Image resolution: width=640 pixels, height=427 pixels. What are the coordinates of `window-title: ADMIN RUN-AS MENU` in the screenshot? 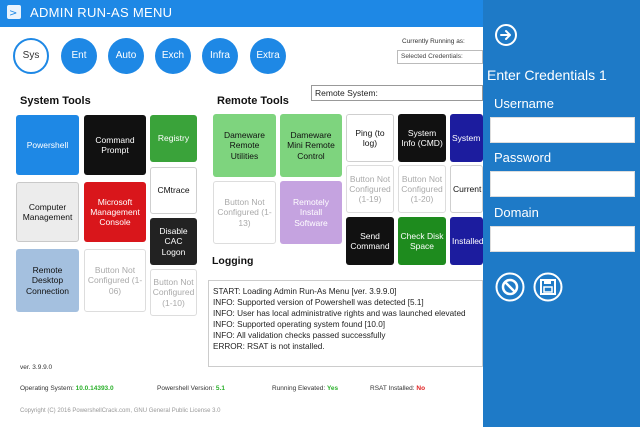 It's located at (101, 12).